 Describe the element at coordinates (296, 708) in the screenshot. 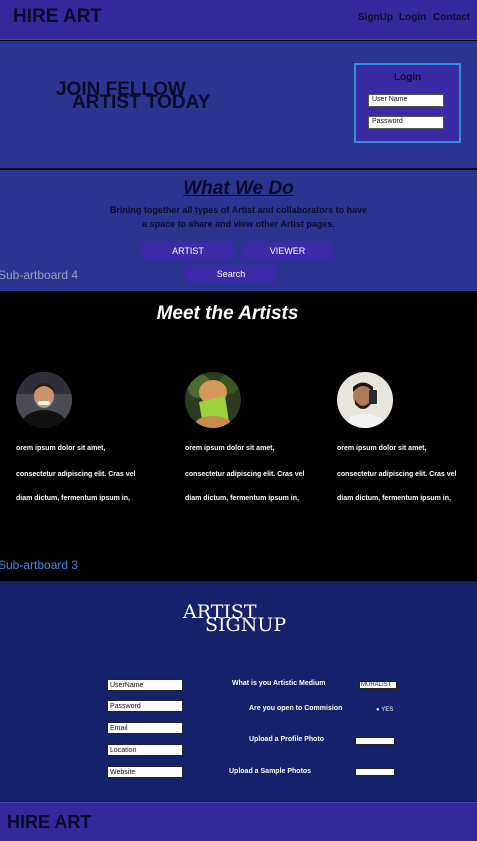

I see `commission-label: Are you open to Commision` at that location.